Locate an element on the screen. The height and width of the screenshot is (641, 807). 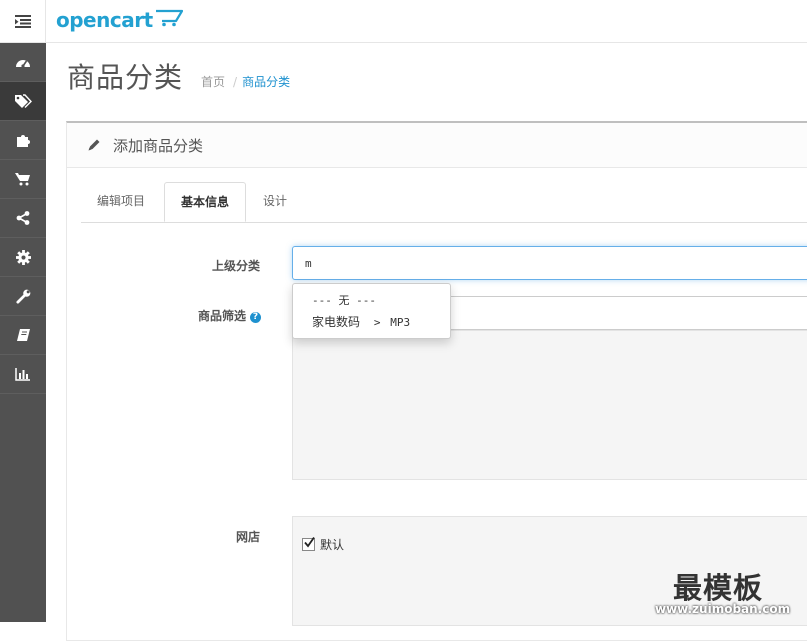
book-icon is located at coordinates (23, 335).